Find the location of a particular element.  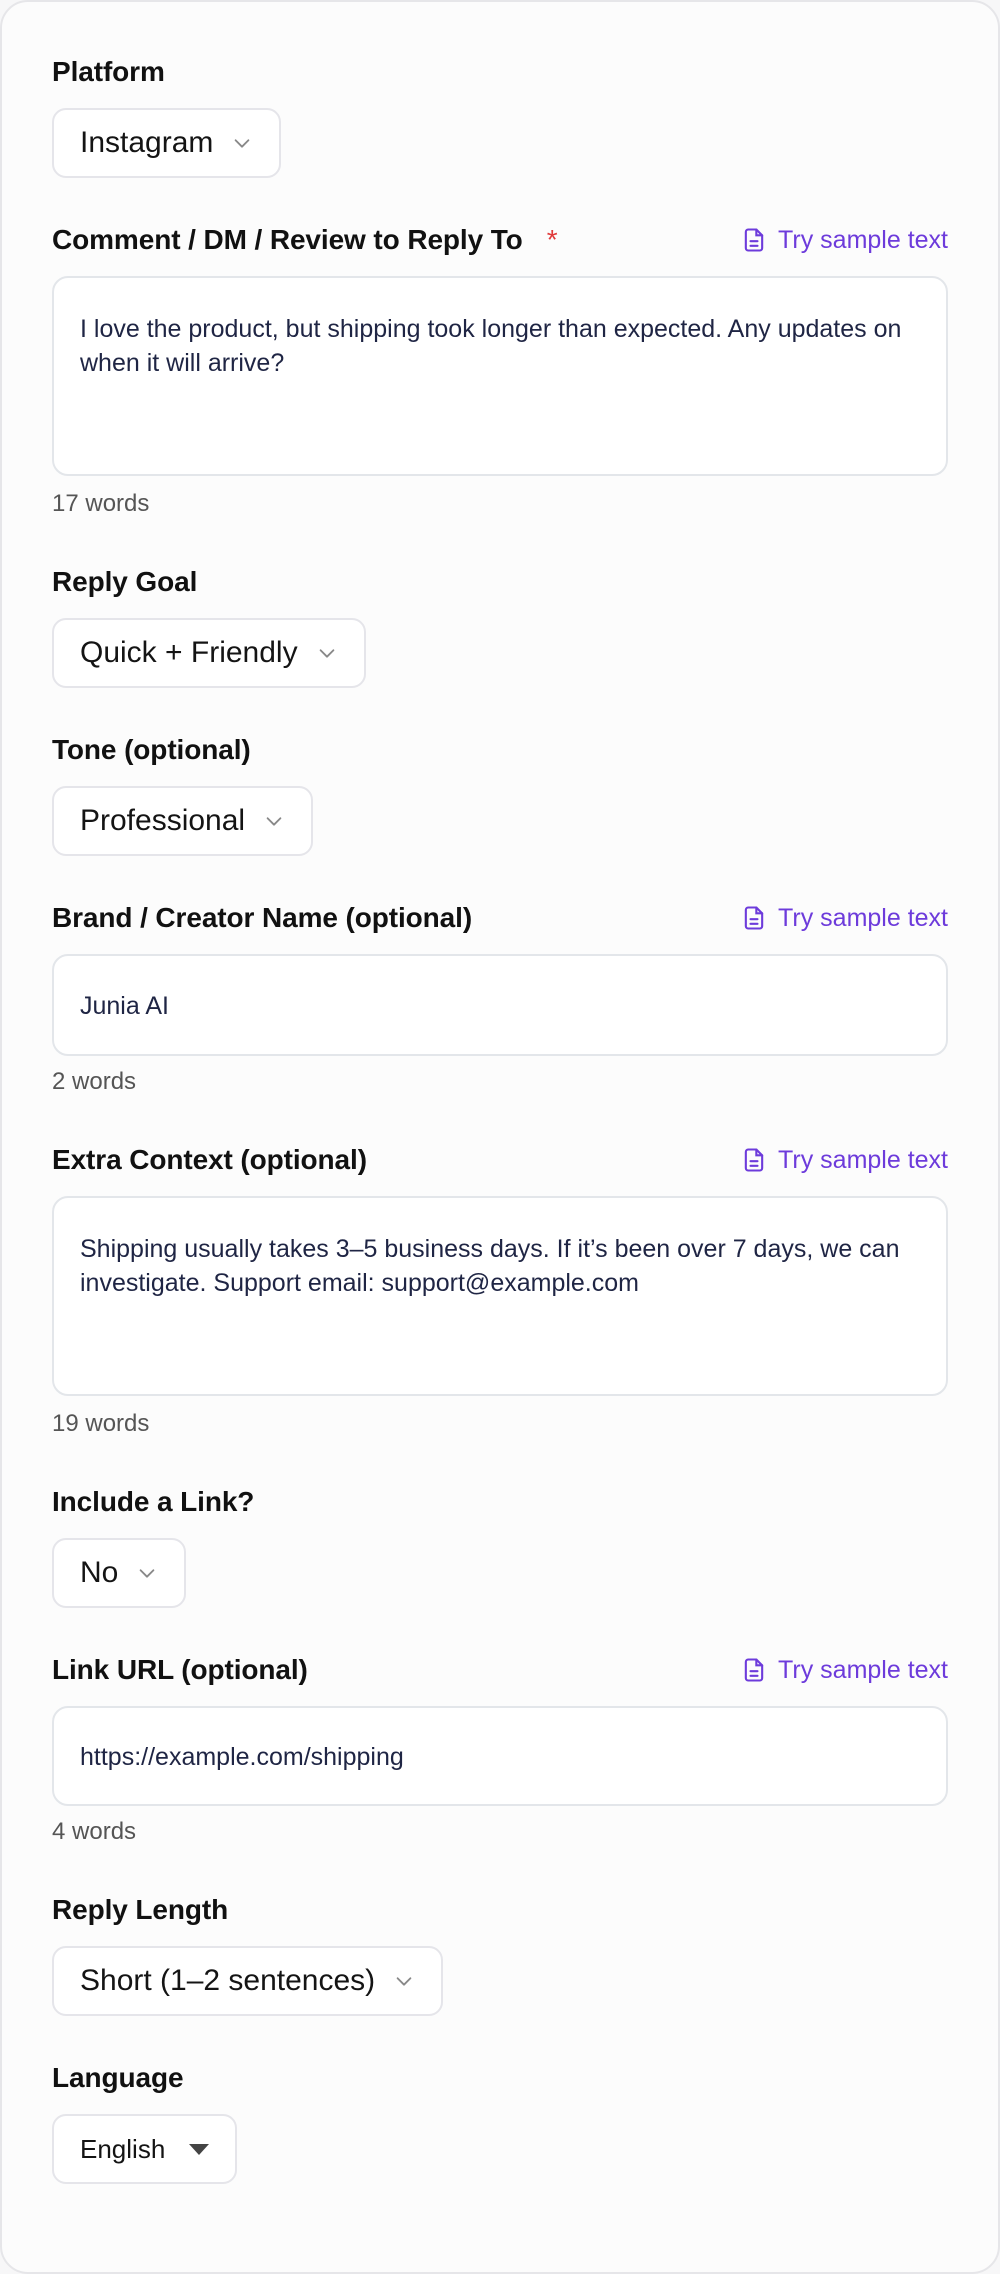

tone-label: Tone (optional) is located at coordinates (151, 749).